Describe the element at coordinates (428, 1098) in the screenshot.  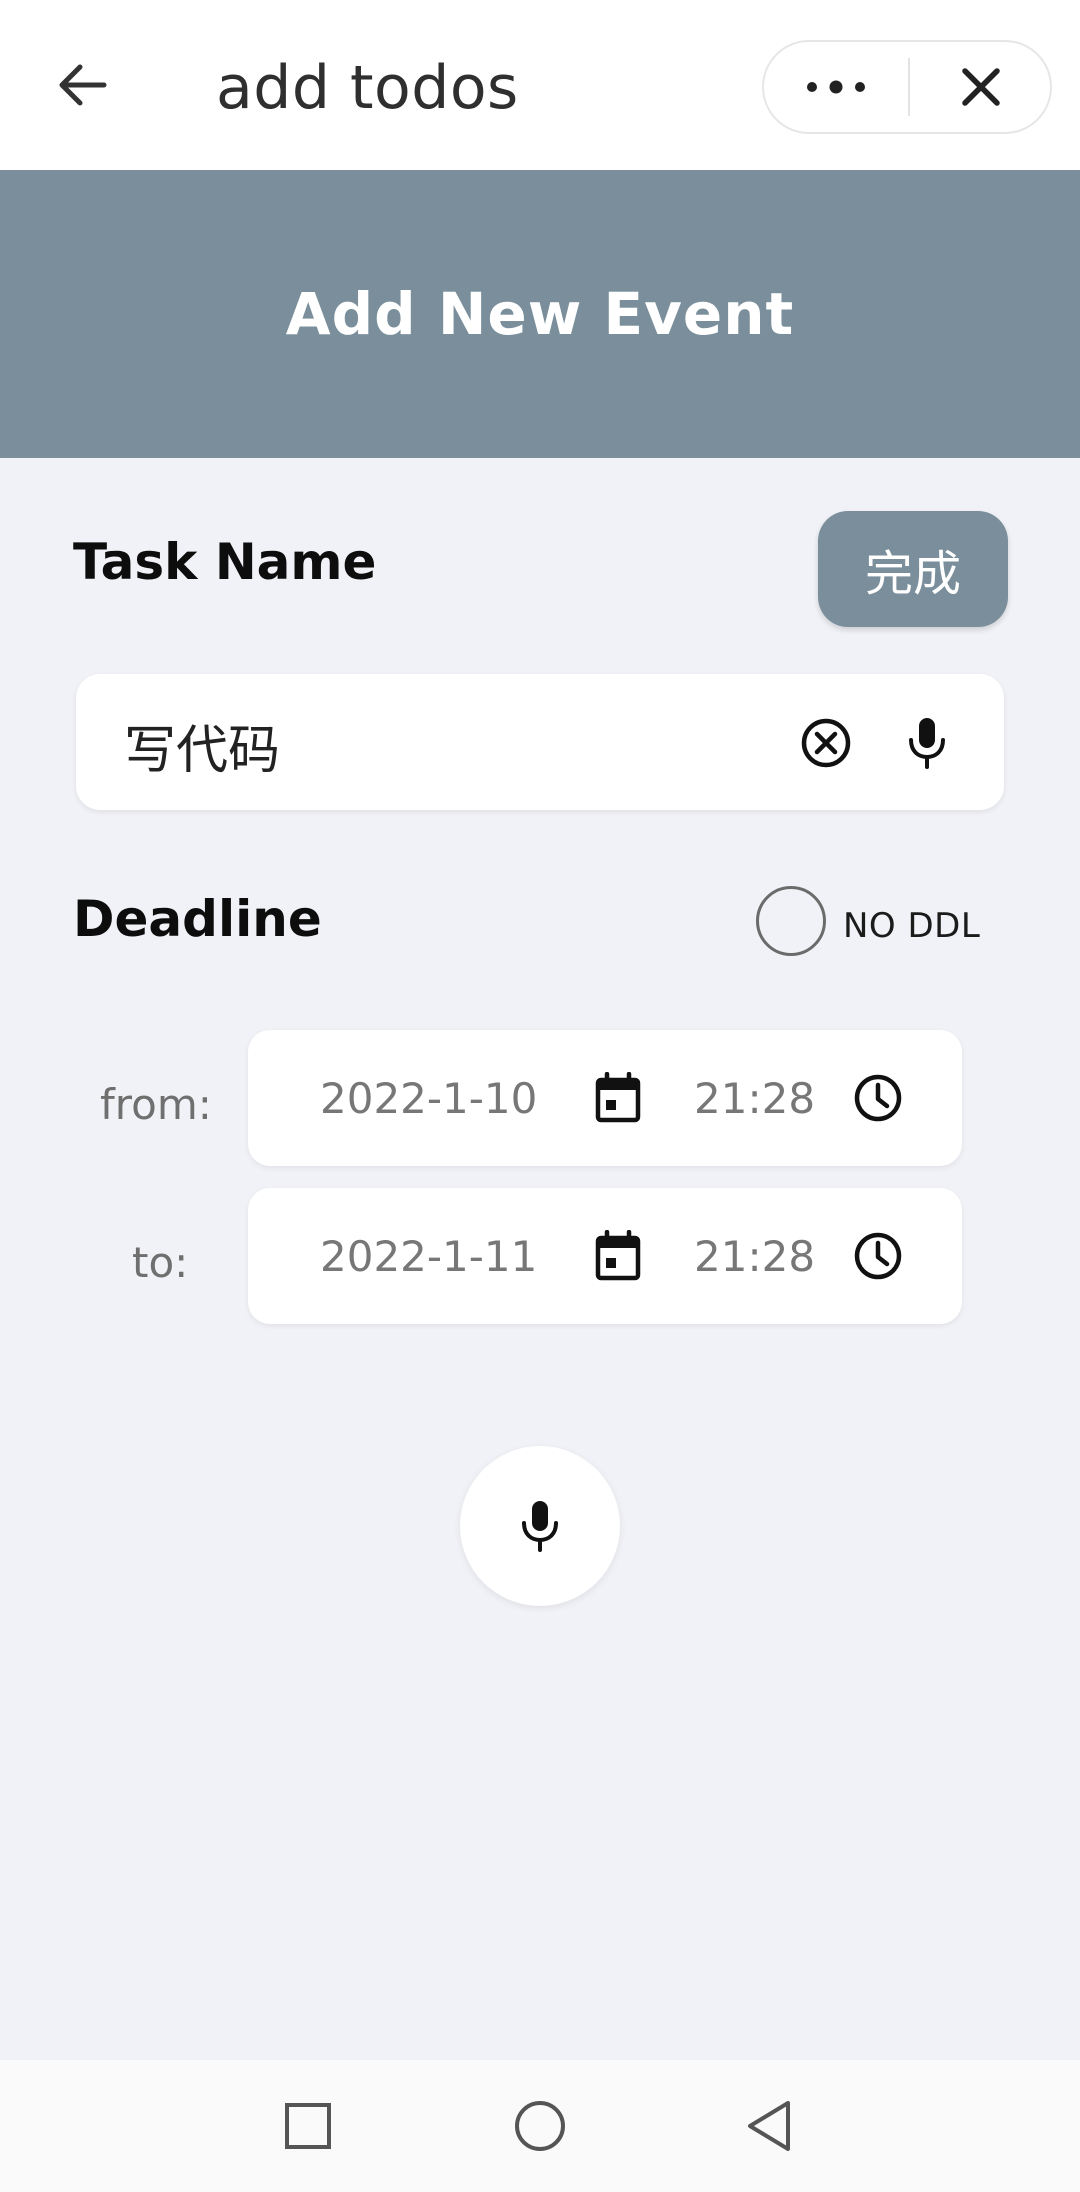
I see `from-date-value: 2022-1-10` at that location.